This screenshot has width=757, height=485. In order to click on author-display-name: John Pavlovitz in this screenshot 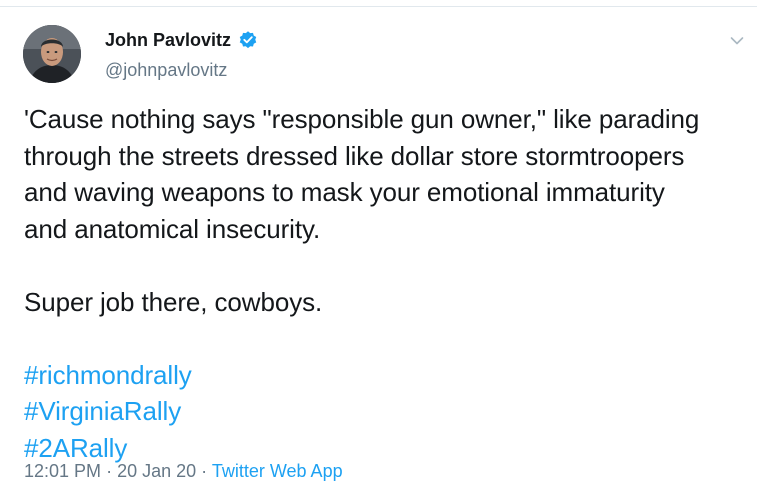, I will do `click(168, 40)`.